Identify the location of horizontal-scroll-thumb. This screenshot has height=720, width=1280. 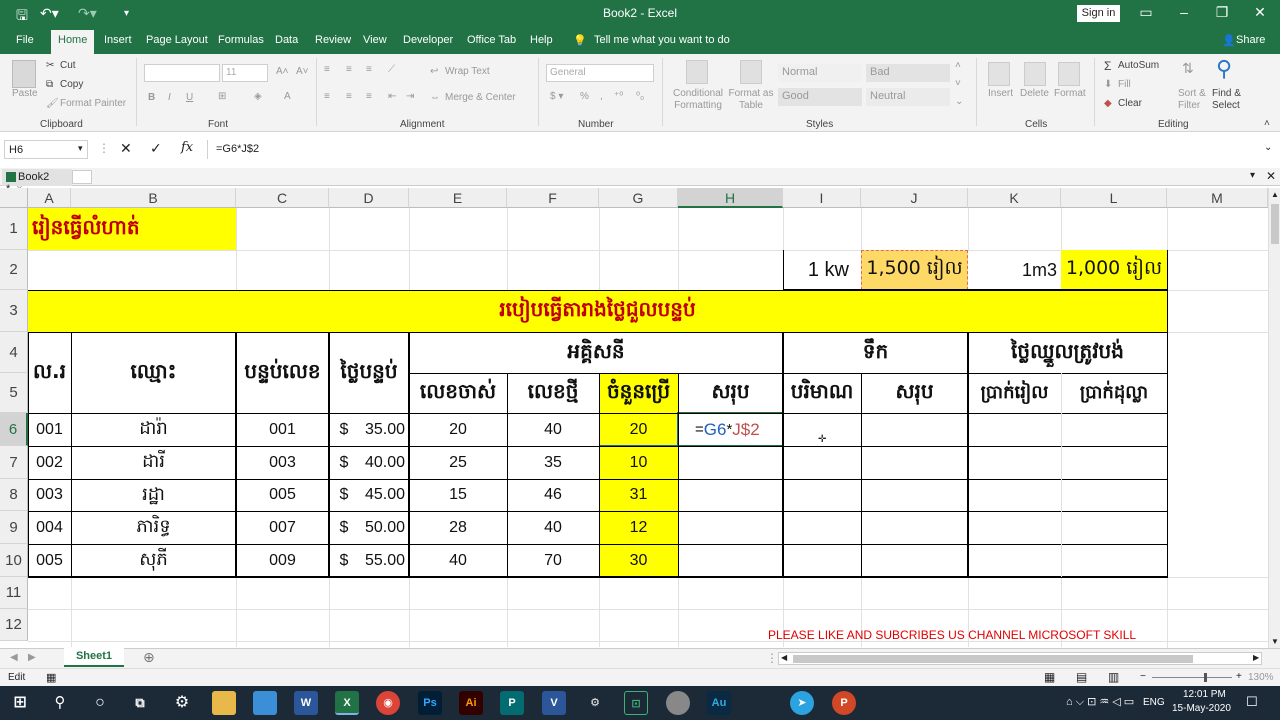
(993, 659).